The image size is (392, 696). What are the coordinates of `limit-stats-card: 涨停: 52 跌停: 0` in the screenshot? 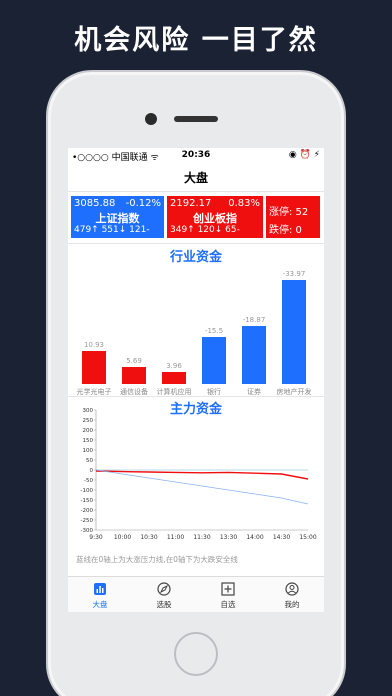 It's located at (293, 217).